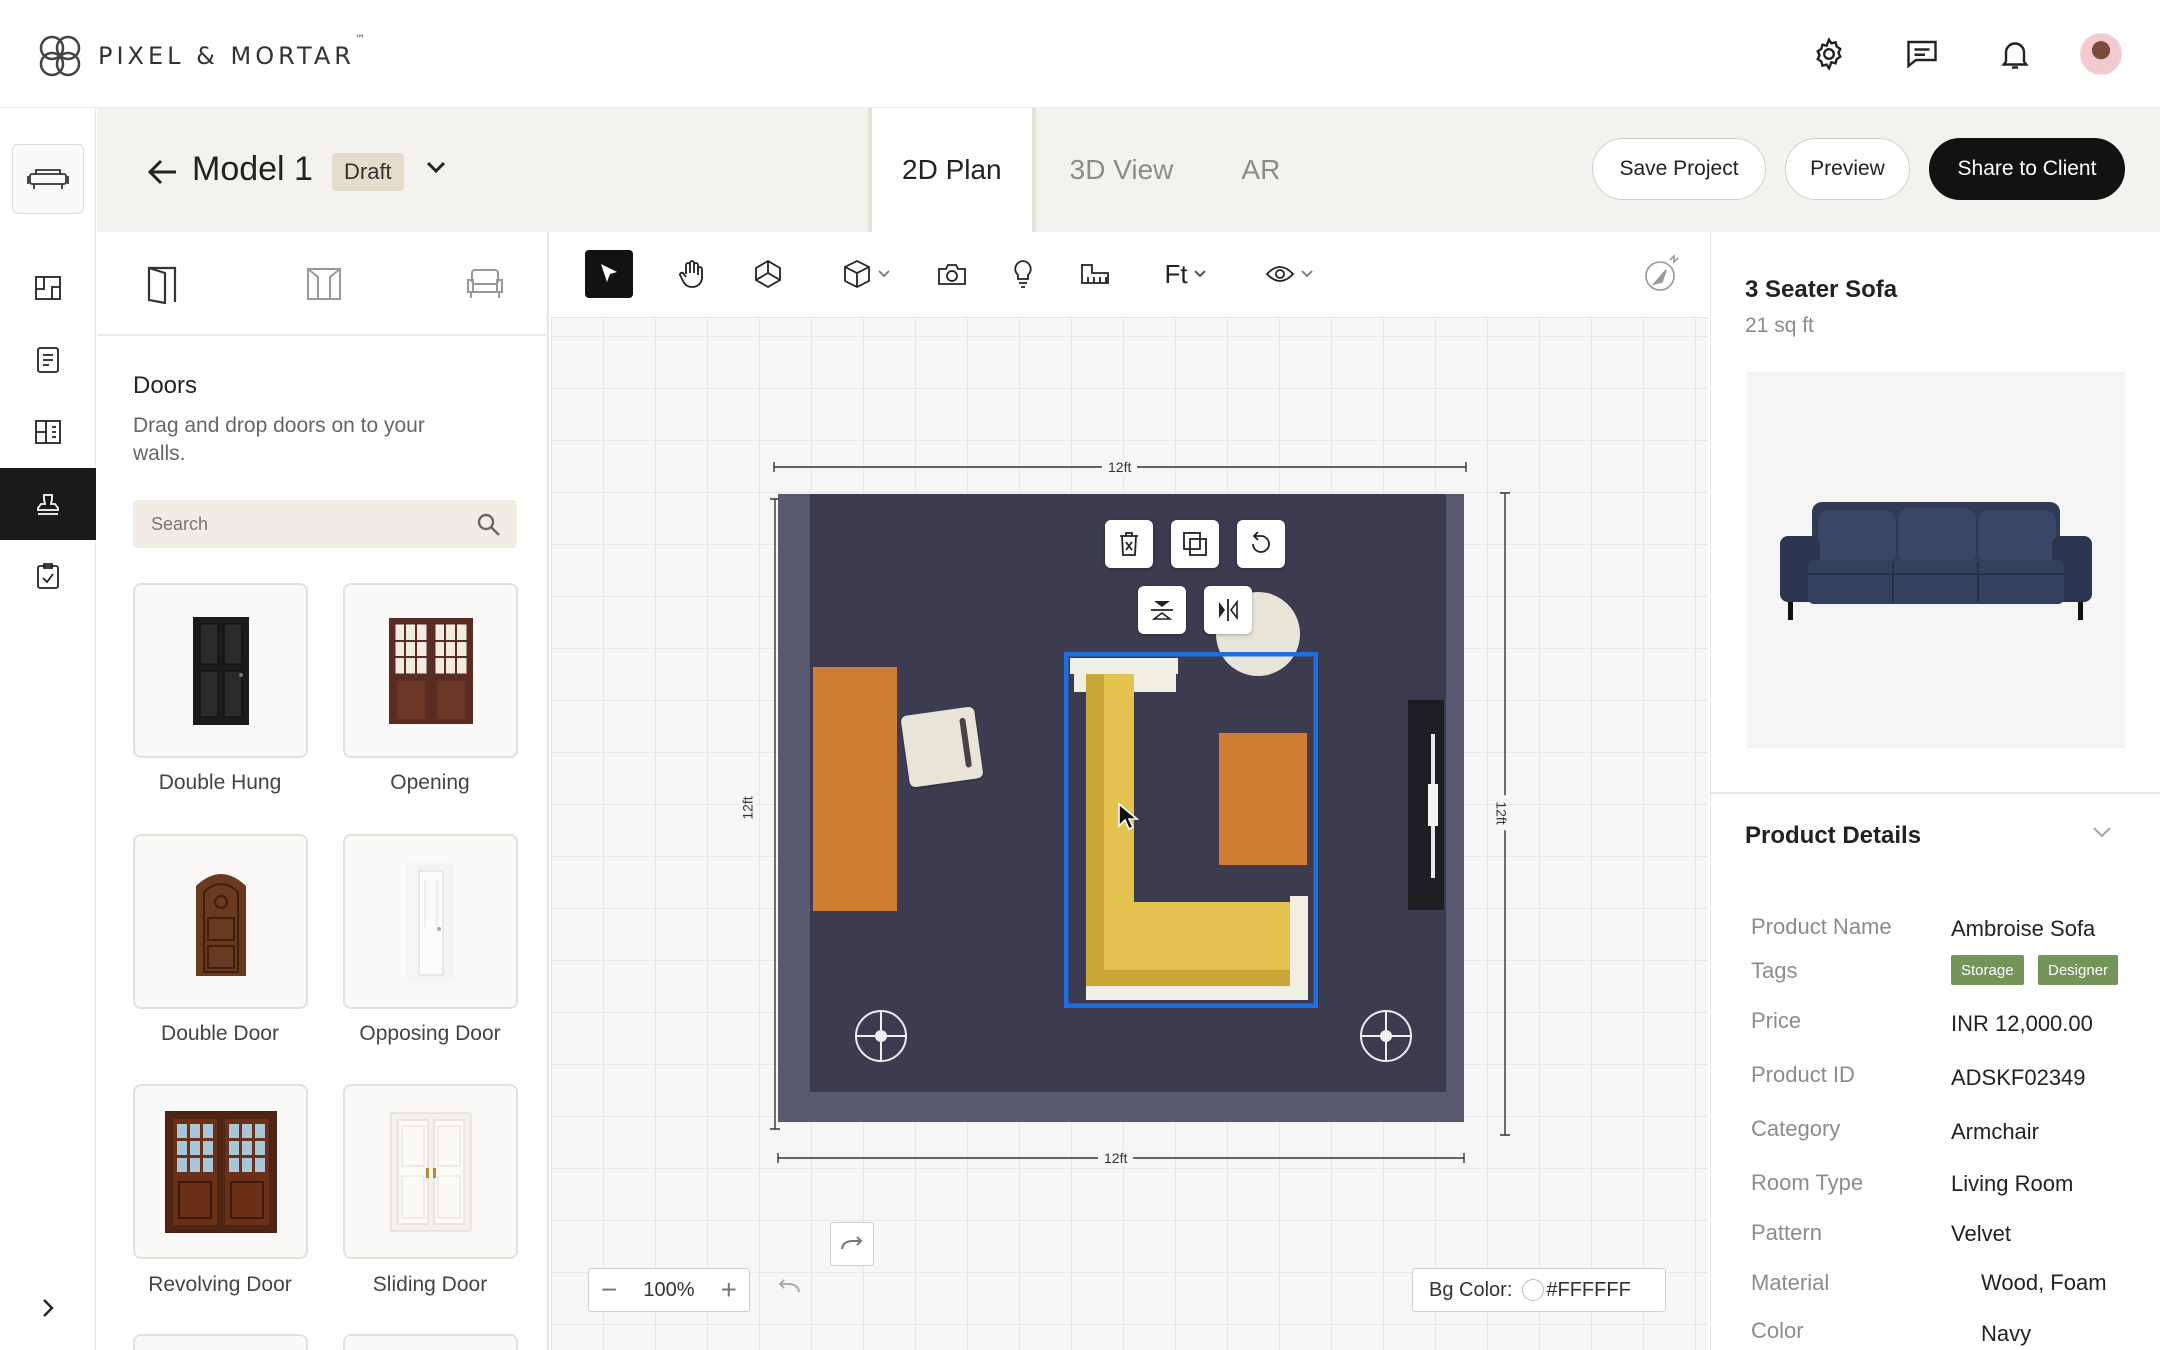 Image resolution: width=2160 pixels, height=1350 pixels. I want to click on flip-vertical-icon, so click(1162, 610).